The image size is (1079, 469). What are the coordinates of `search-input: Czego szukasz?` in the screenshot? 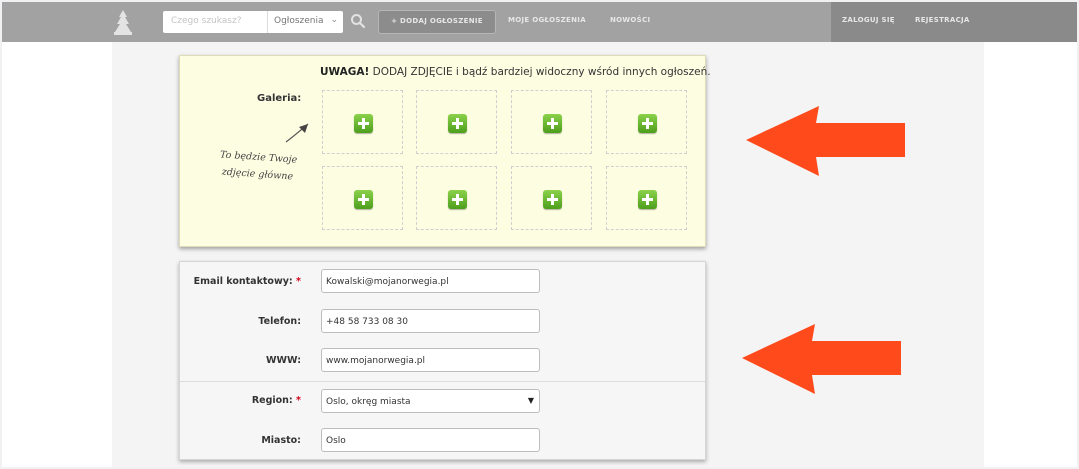 It's located at (206, 21).